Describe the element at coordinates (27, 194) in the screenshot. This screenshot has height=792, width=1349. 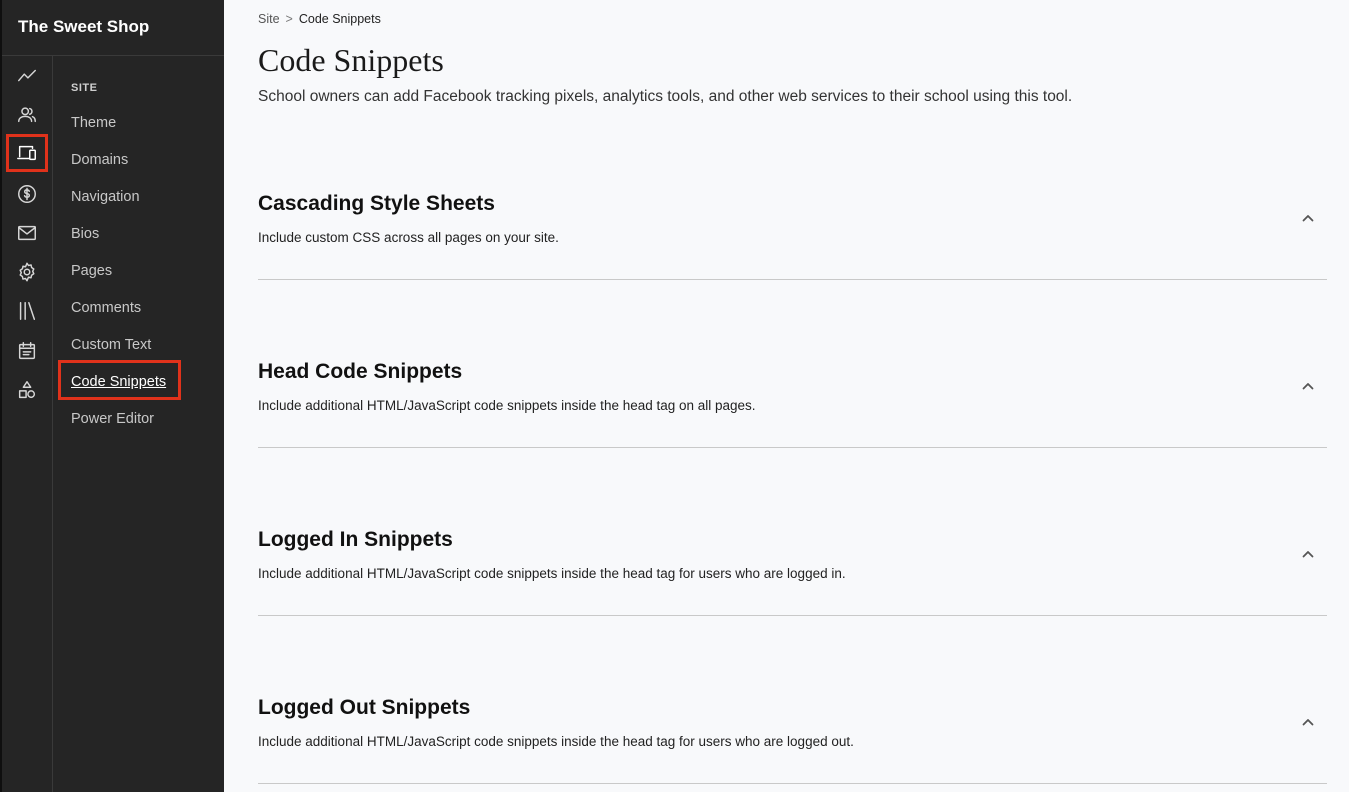
I see `sales-dollar-icon` at that location.